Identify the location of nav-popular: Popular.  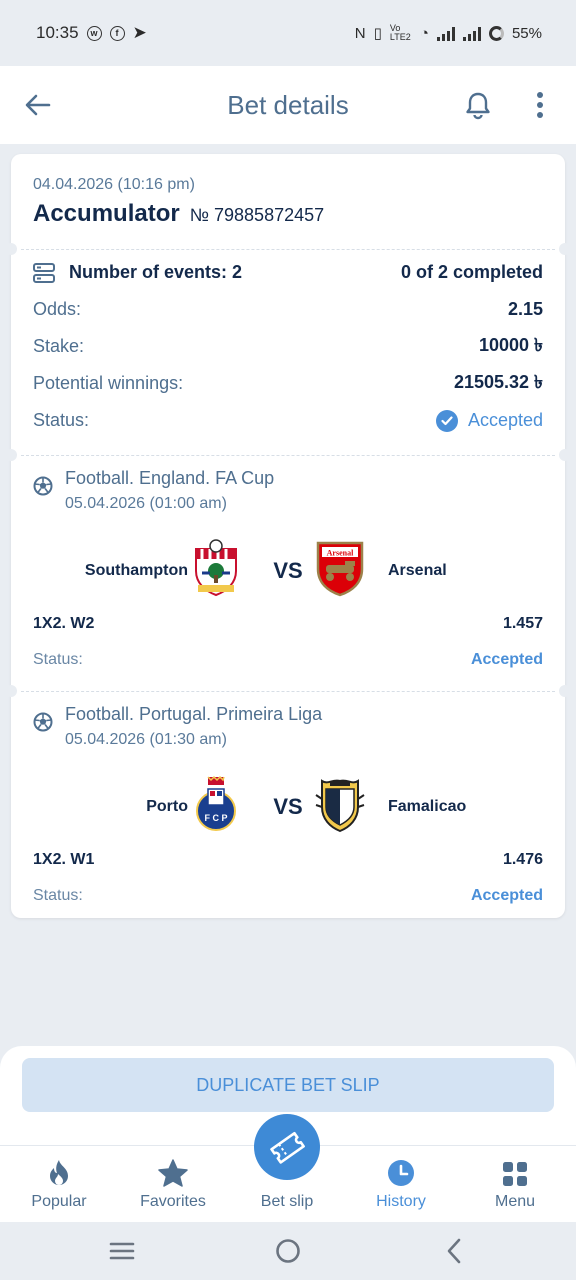
(59, 1184).